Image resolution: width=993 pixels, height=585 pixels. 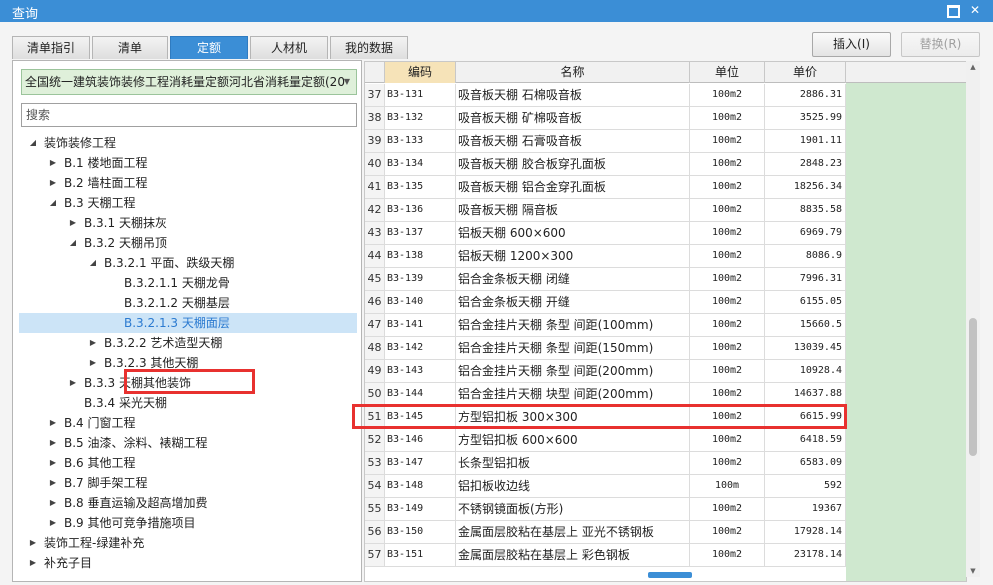 I want to click on cell-price: 13039.45, so click(x=805, y=348).